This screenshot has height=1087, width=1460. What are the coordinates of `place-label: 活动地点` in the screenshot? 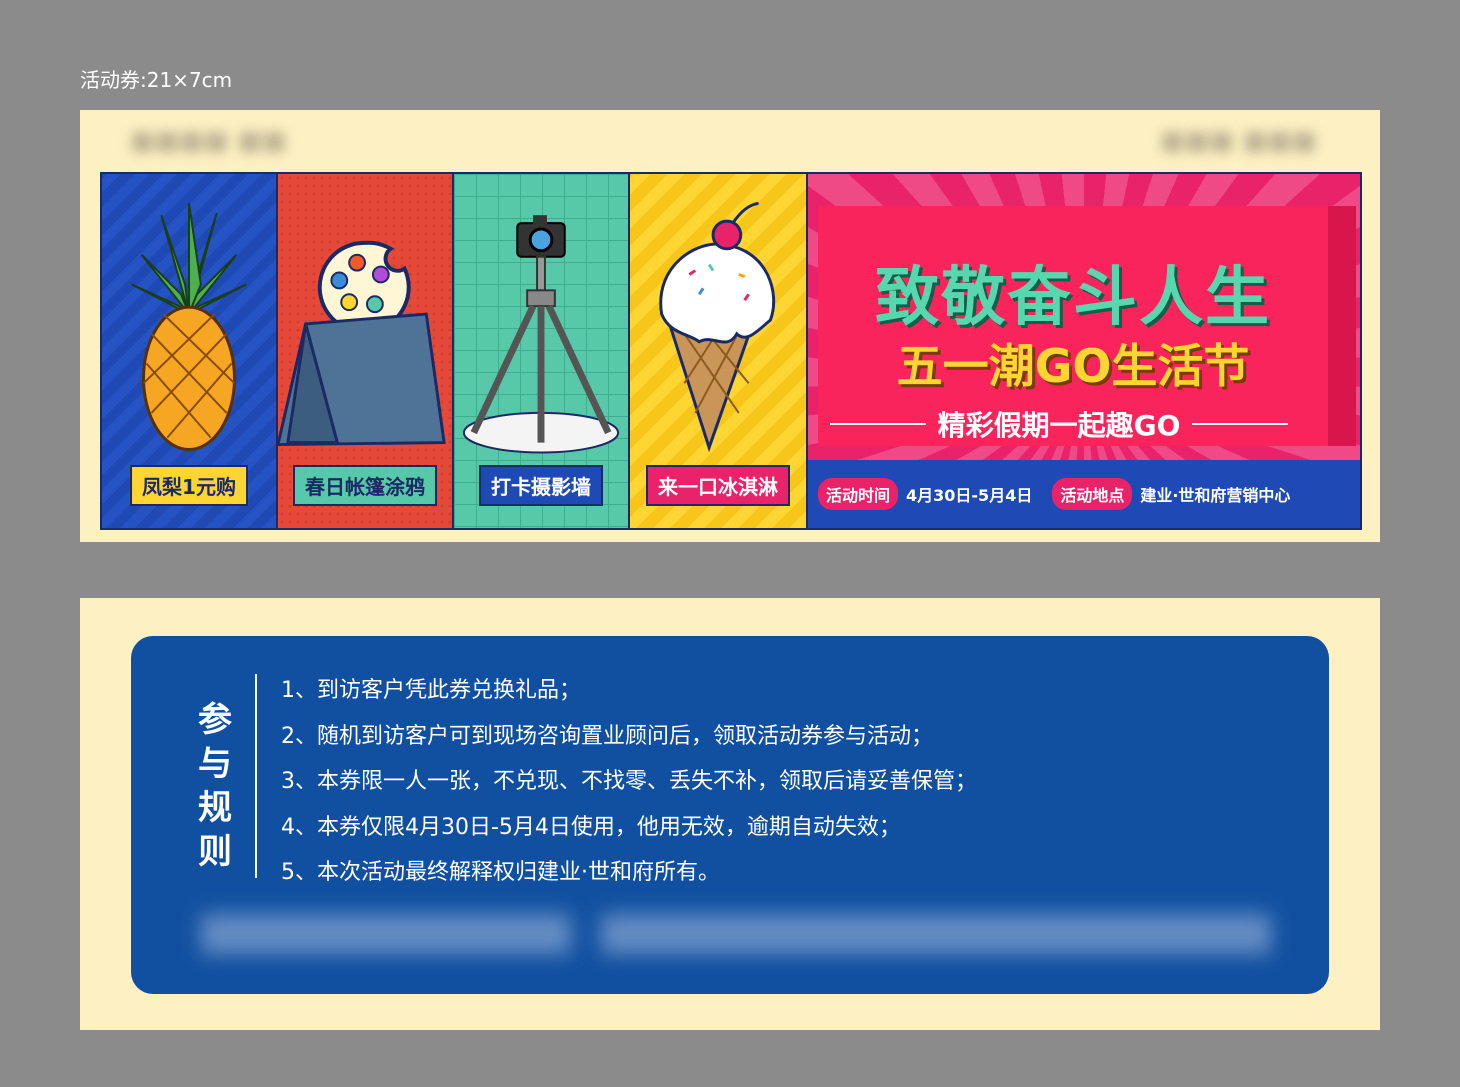 It's located at (1092, 494).